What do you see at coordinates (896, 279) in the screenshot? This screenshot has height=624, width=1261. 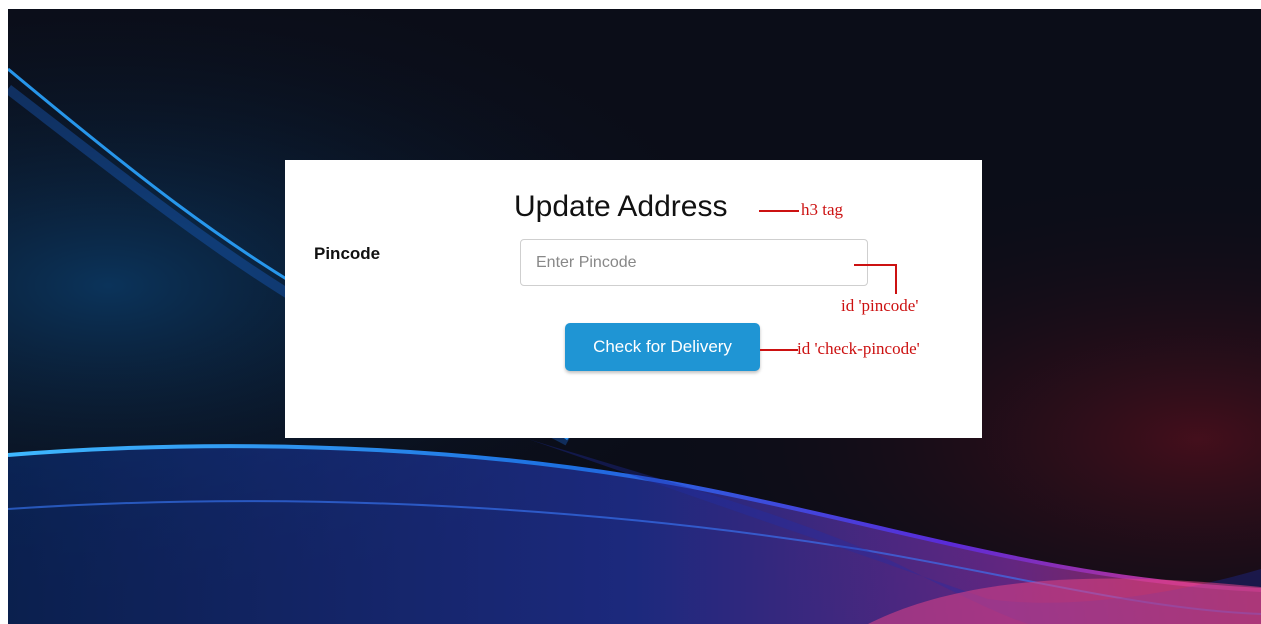 I see `input-annotation-line-v` at bounding box center [896, 279].